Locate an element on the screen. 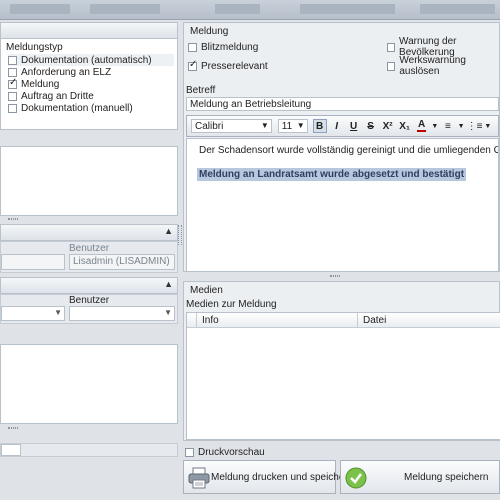 The height and width of the screenshot is (500, 500). align-icon: ≡ is located at coordinates (448, 126).